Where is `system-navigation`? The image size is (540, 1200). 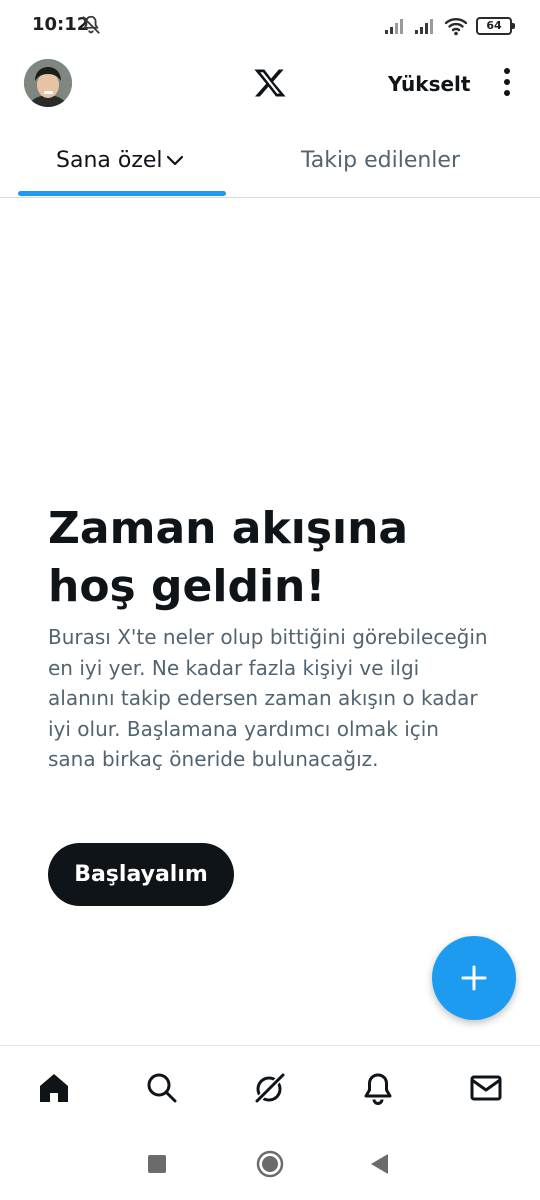
system-navigation is located at coordinates (270, 1165).